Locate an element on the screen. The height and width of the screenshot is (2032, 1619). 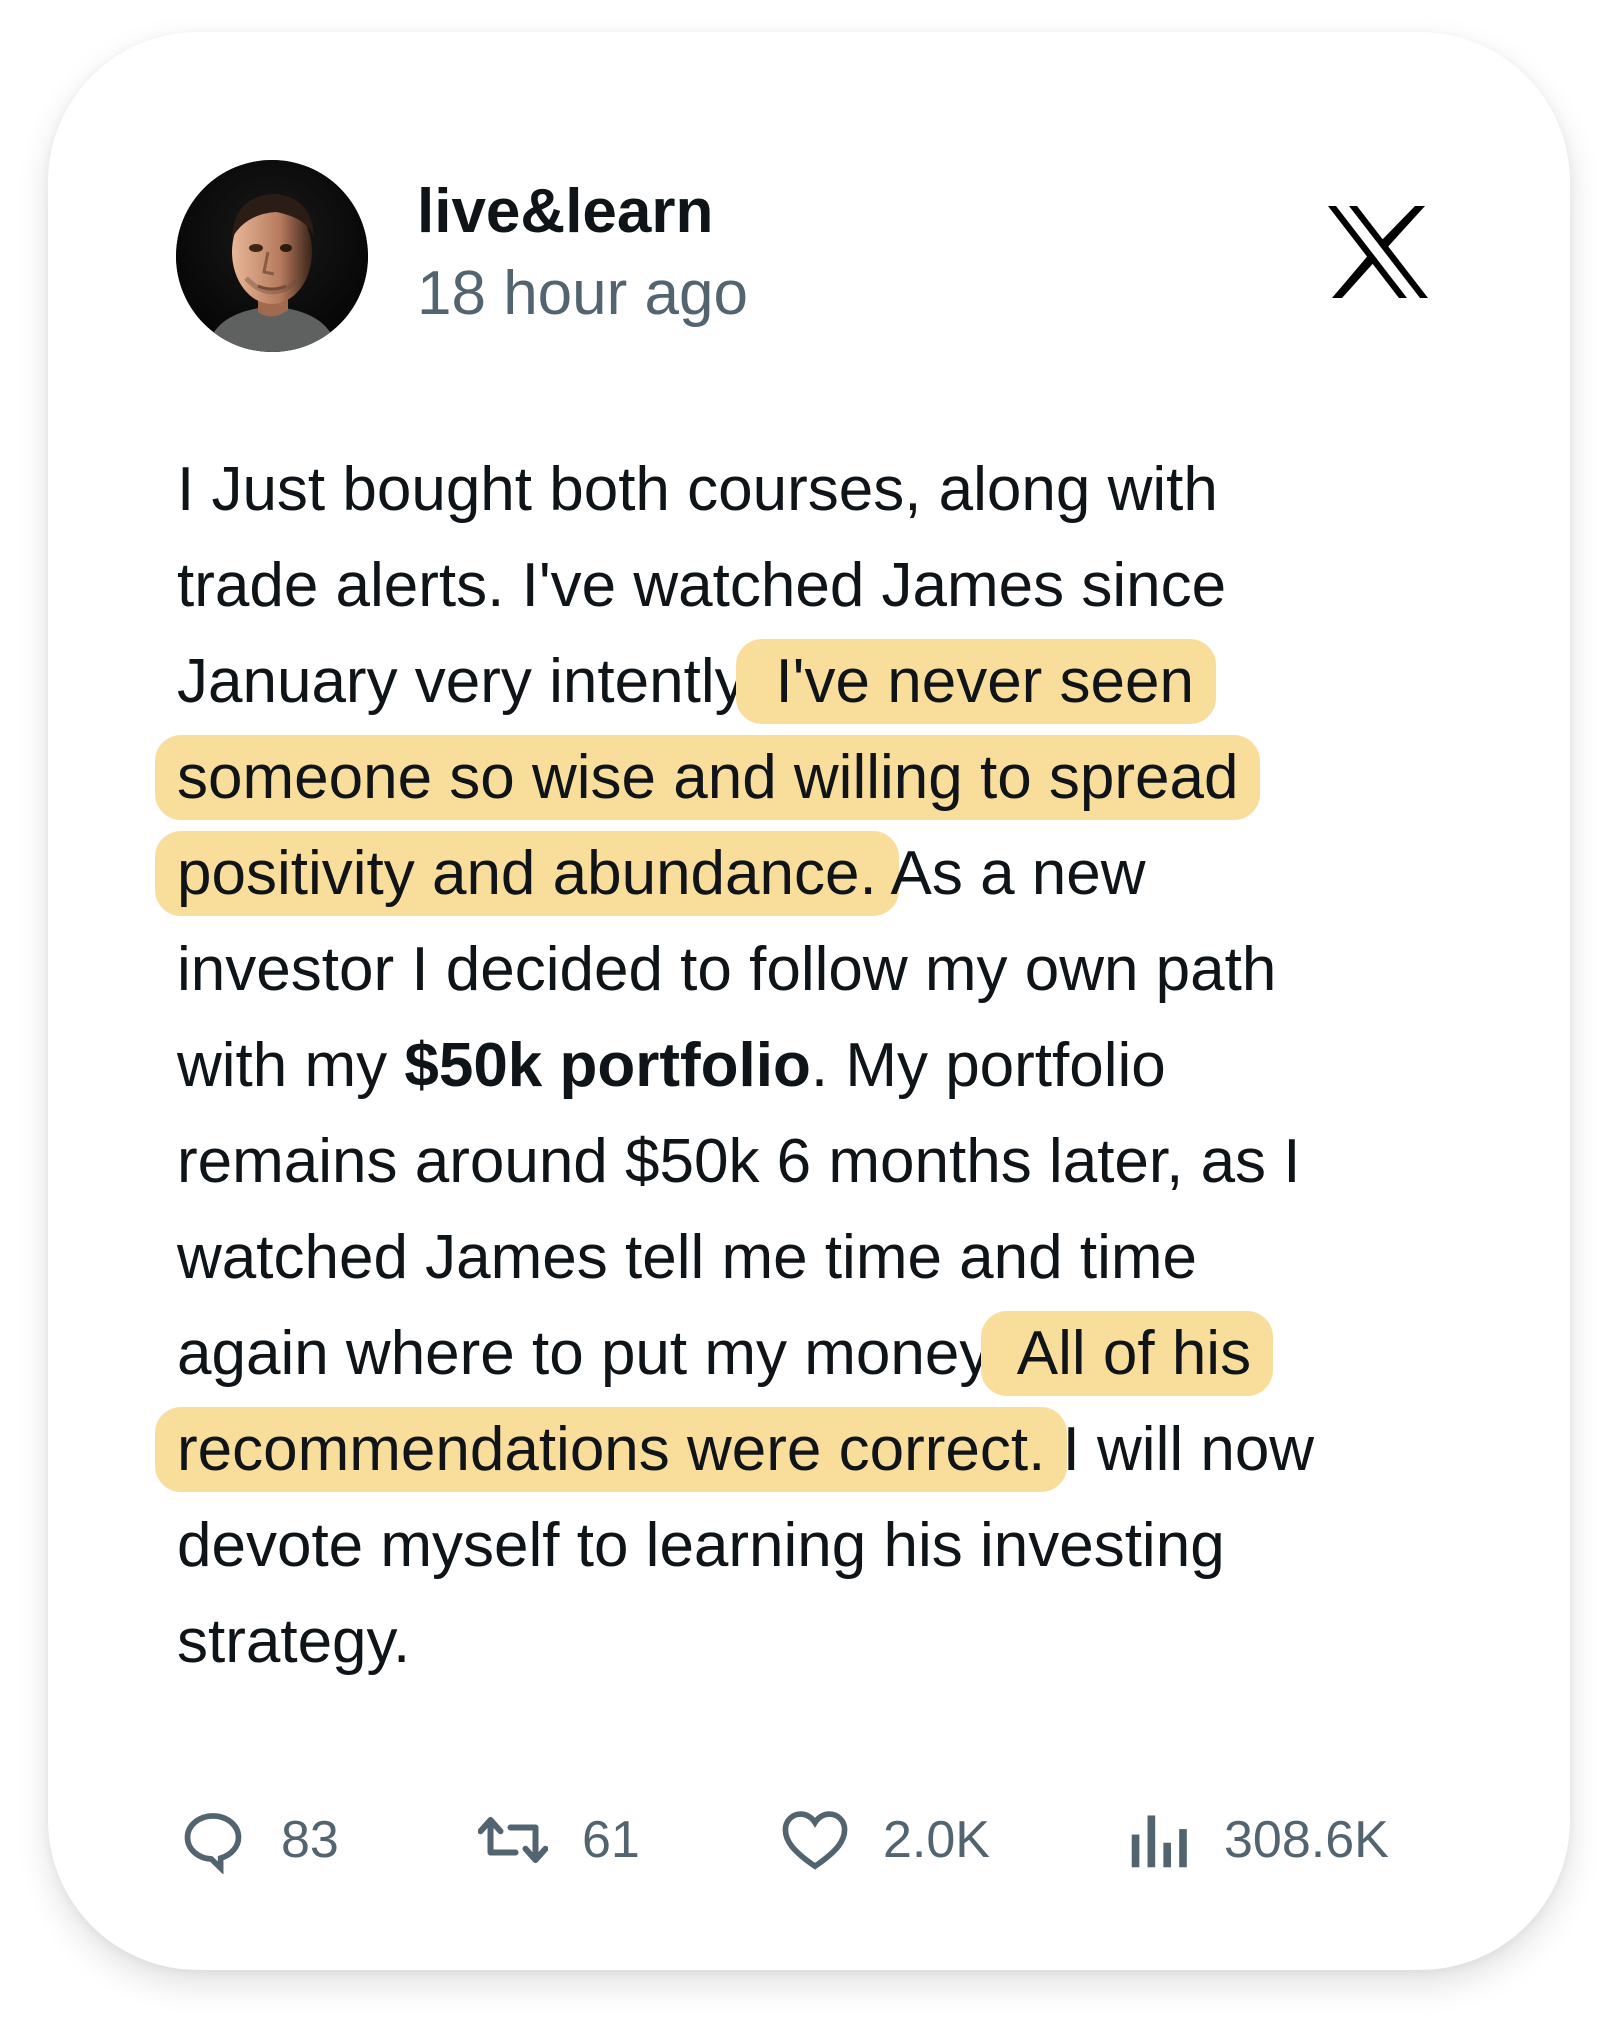
post-text-line: recommendations were correct. I will now is located at coordinates (831, 1450).